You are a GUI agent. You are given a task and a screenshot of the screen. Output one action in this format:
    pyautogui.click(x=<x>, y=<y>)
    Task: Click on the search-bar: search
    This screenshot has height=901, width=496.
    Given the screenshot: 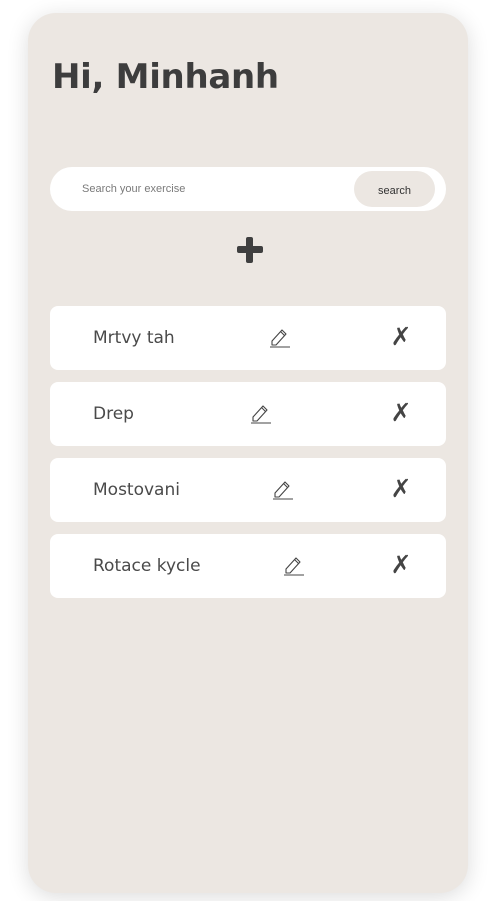 What is the action you would take?
    pyautogui.click(x=248, y=189)
    